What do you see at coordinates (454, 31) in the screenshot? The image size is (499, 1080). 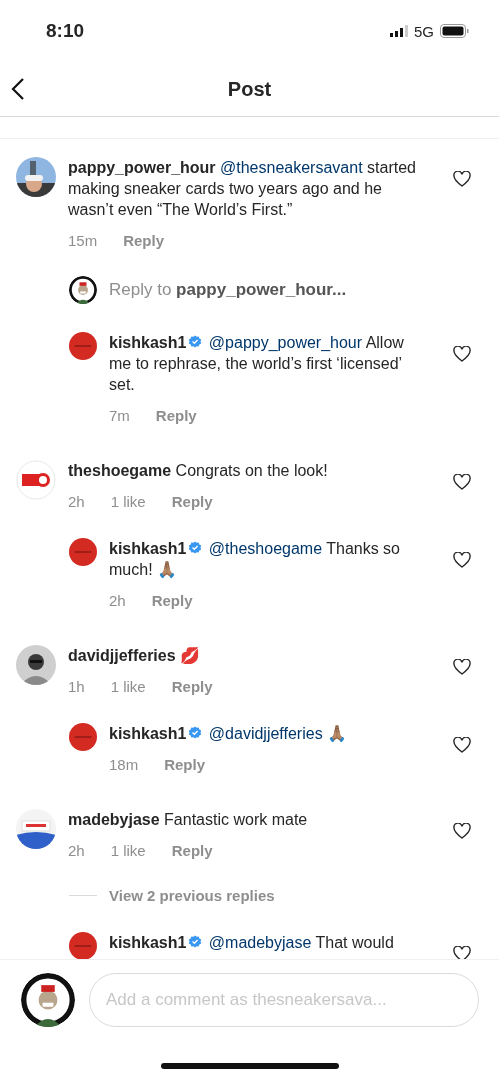 I see `battery-icon` at bounding box center [454, 31].